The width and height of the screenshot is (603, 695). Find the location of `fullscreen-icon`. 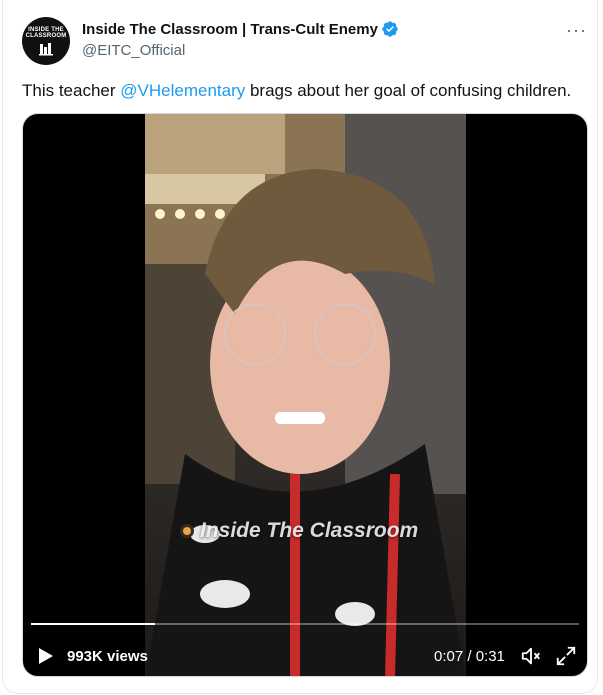

fullscreen-icon is located at coordinates (566, 656).